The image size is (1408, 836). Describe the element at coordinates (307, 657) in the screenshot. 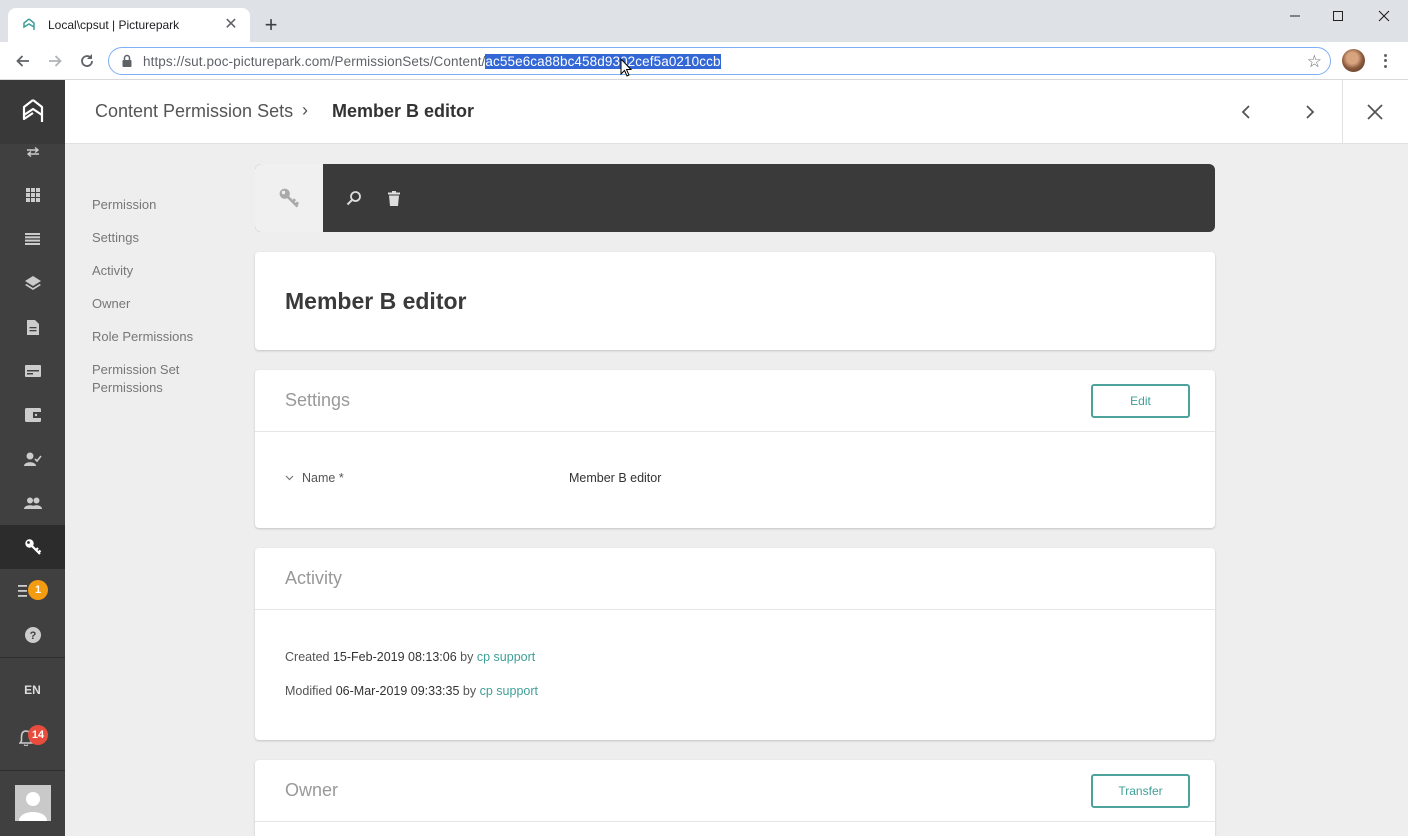

I see `created-prefix: Created` at that location.